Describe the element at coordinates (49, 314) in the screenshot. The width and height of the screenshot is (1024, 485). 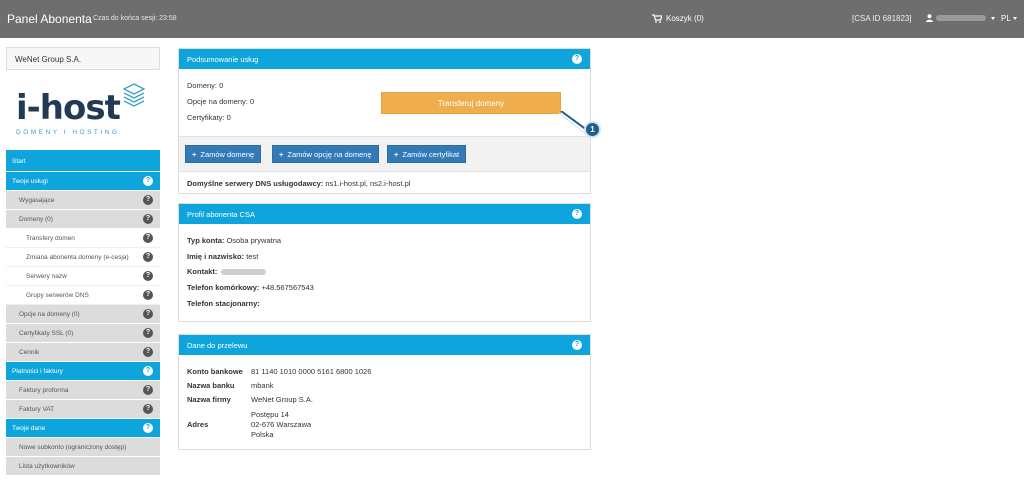
I see `sidebar-item-label: Opcje na domeny (0)` at that location.